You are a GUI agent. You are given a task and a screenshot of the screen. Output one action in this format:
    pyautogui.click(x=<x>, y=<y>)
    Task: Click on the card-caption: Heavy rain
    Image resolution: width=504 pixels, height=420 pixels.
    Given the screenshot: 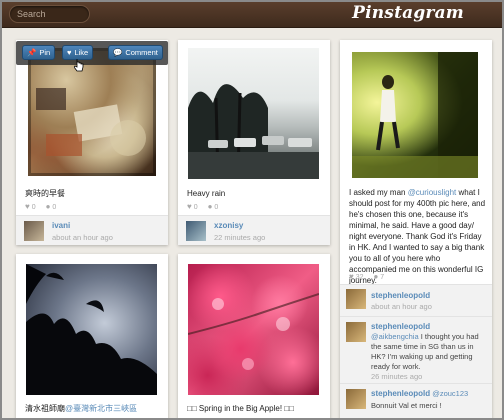 What is the action you would take?
    pyautogui.click(x=206, y=193)
    